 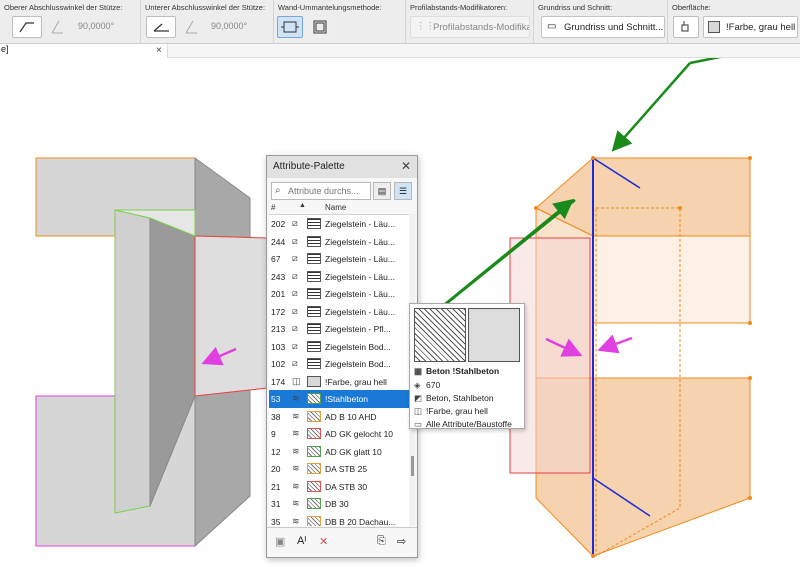 I want to click on rename-icon: Aᴵ, so click(x=301, y=541).